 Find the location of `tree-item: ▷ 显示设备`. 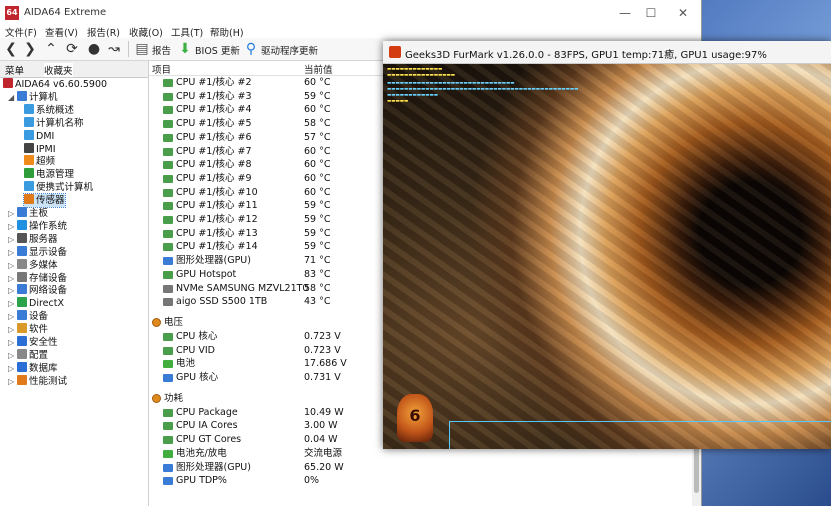

tree-item: ▷ 显示设备 is located at coordinates (38, 252).